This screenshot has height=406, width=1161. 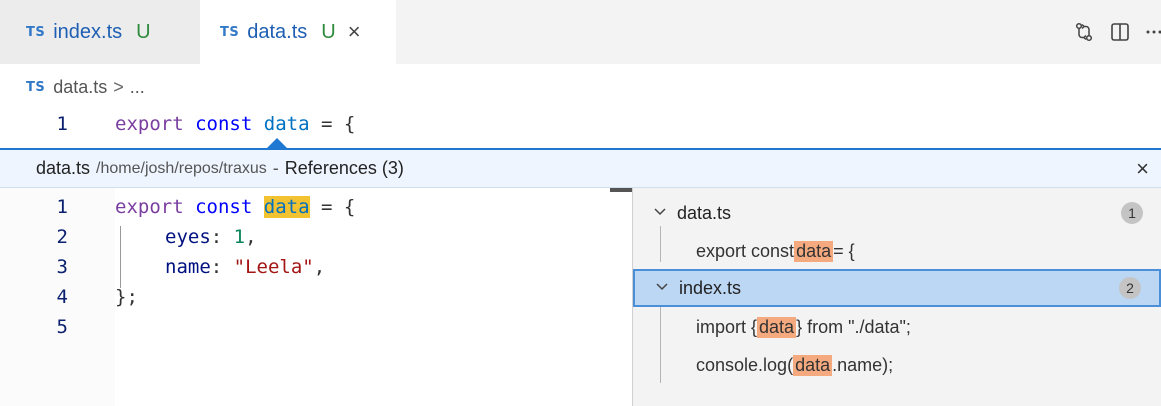 I want to click on tab-label: data.ts, so click(x=277, y=31).